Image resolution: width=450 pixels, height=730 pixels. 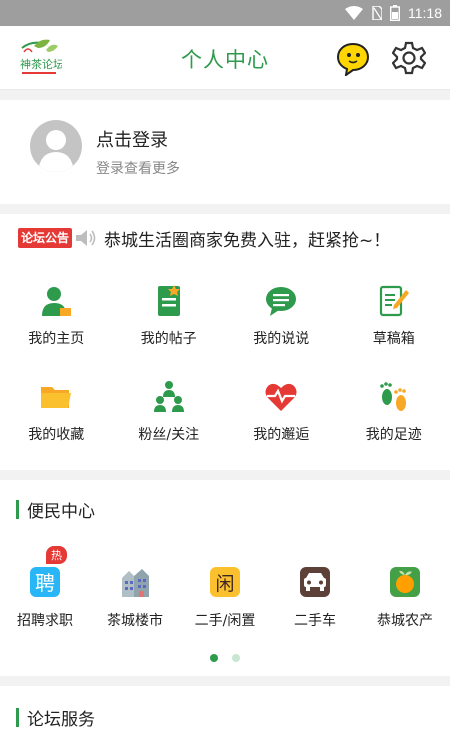 I want to click on message-button, so click(x=353, y=59).